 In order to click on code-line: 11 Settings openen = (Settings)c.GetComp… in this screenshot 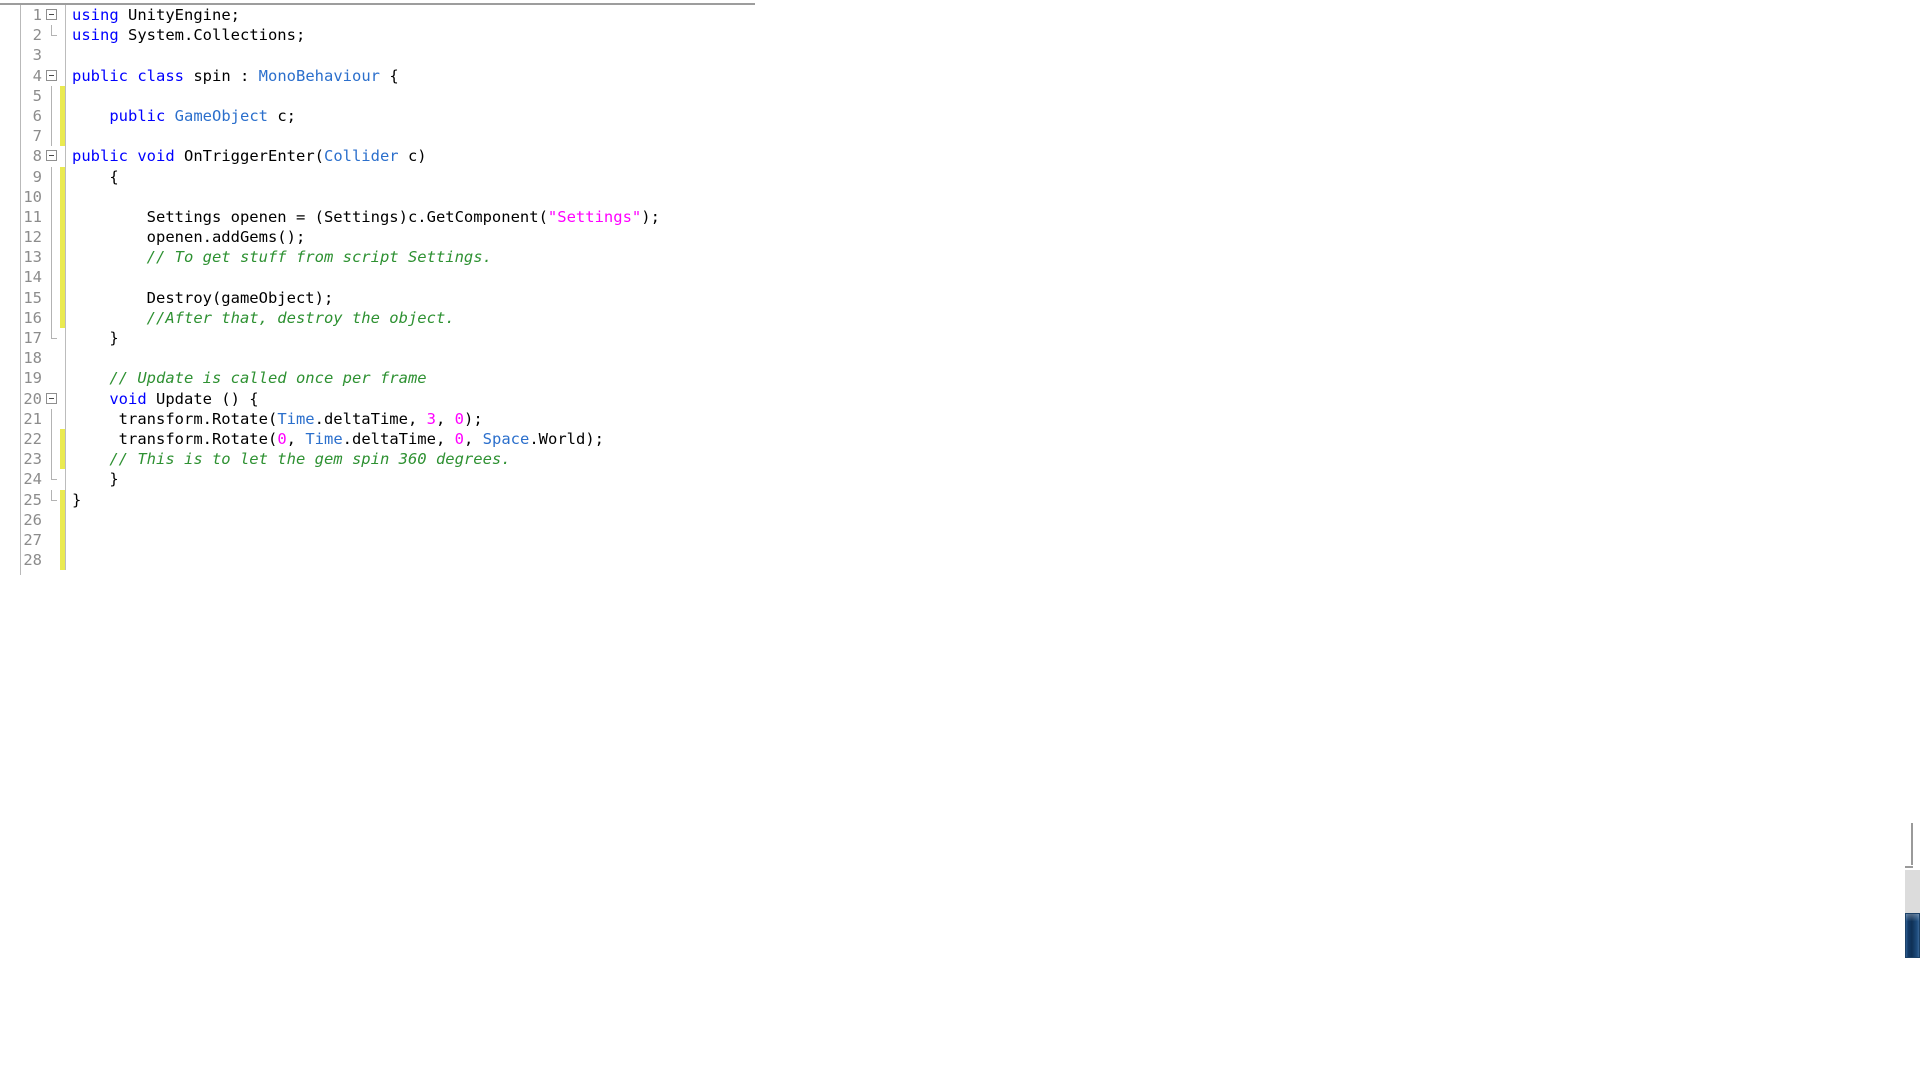, I will do `click(952, 217)`.